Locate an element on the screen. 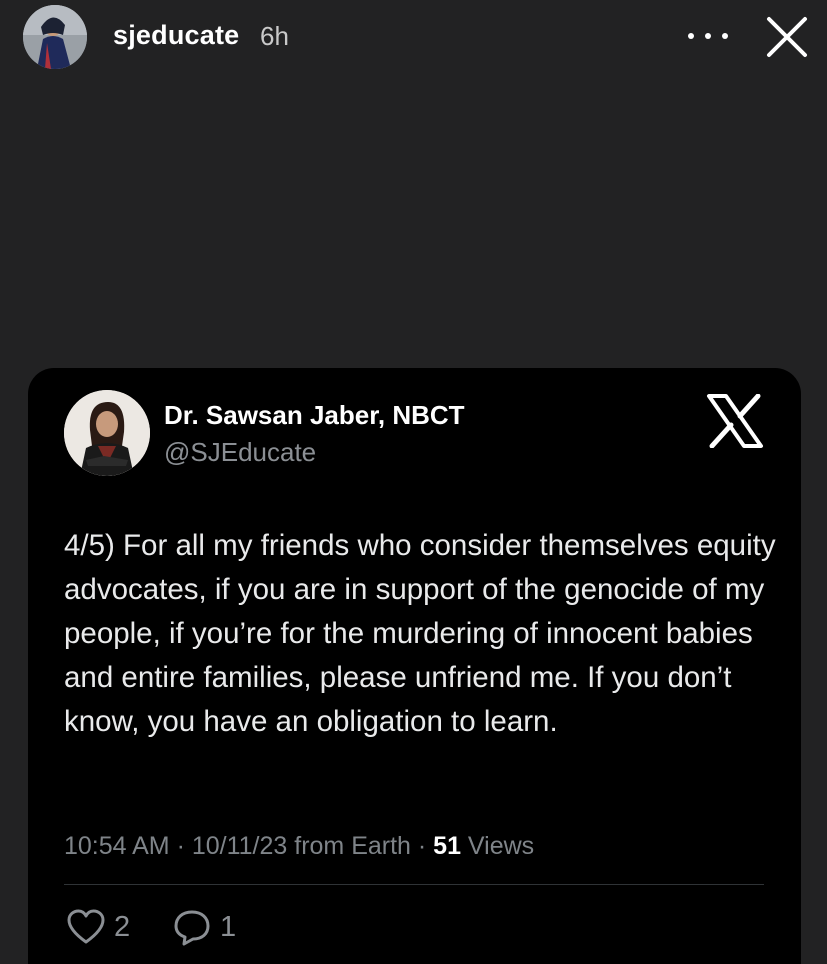  tweet-author-avatar is located at coordinates (107, 433).